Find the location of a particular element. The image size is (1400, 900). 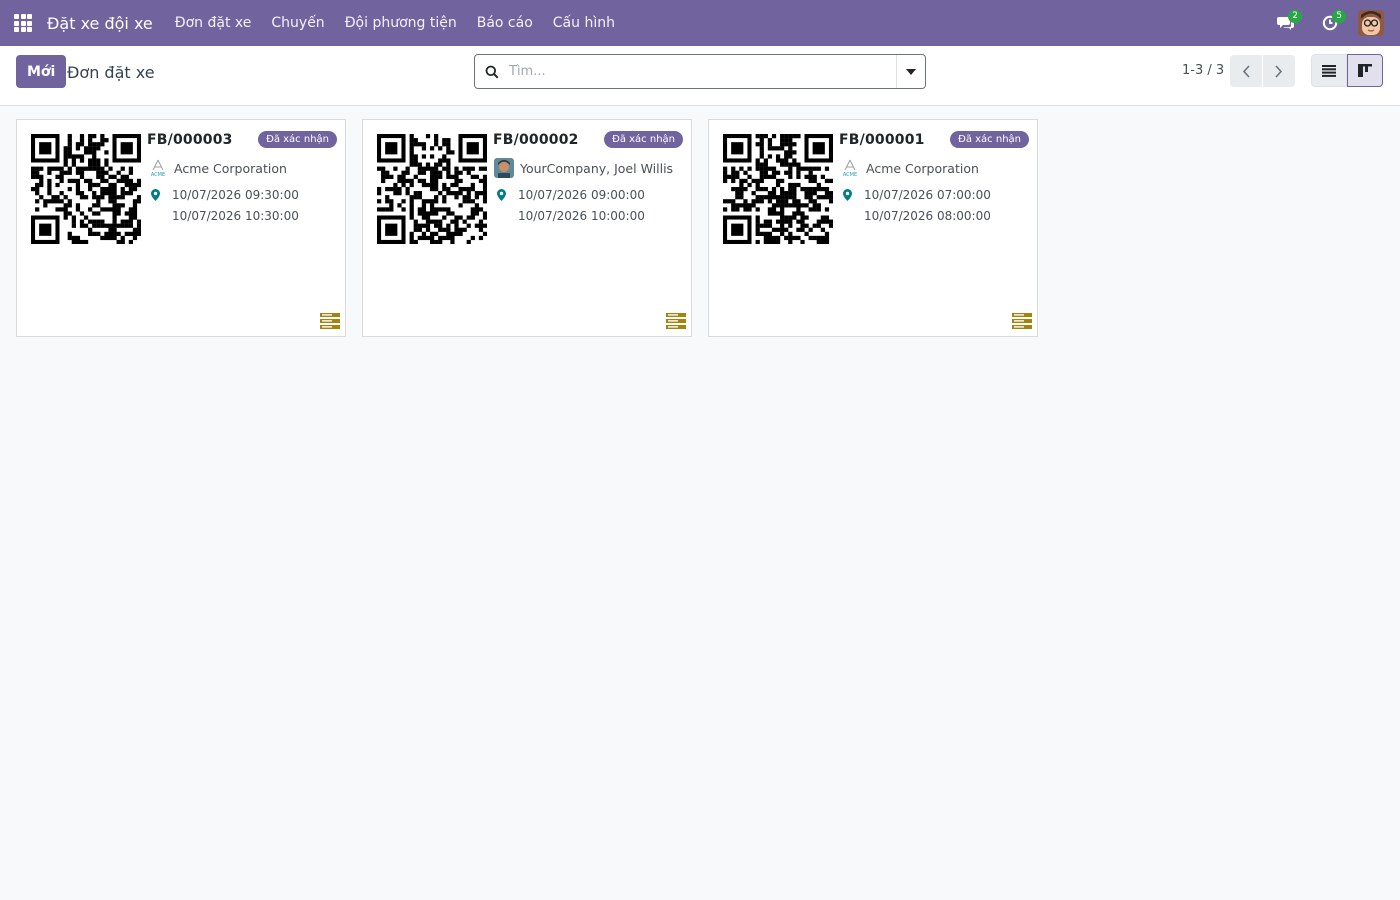

kanban-view-button is located at coordinates (1365, 70).